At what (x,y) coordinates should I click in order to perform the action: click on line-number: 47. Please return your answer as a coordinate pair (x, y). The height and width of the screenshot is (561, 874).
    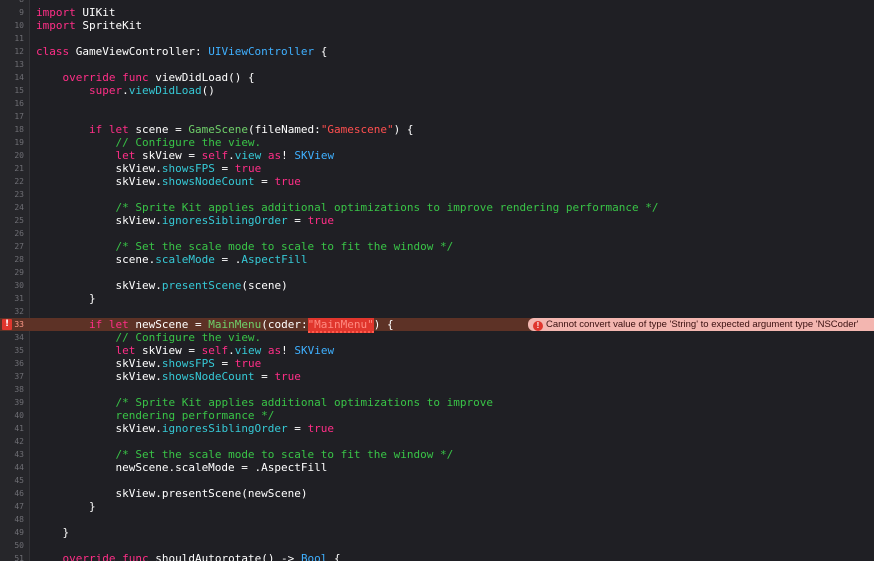
    Looking at the image, I should click on (19, 506).